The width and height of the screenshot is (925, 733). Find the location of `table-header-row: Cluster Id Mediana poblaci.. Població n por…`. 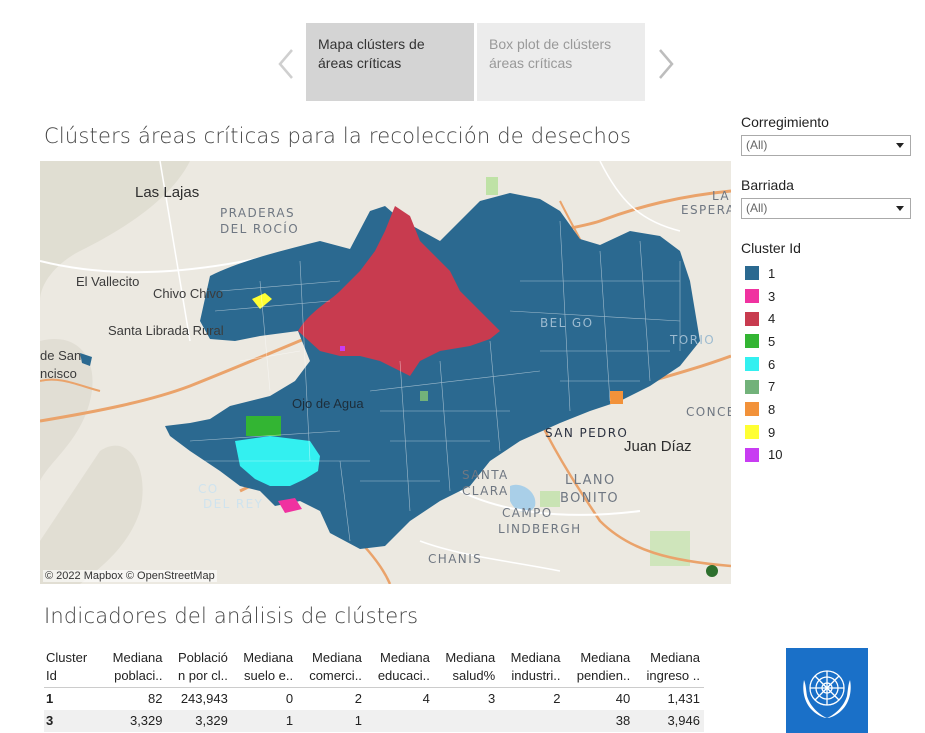

table-header-row: Cluster Id Mediana poblaci.. Població n por… is located at coordinates (374, 668).